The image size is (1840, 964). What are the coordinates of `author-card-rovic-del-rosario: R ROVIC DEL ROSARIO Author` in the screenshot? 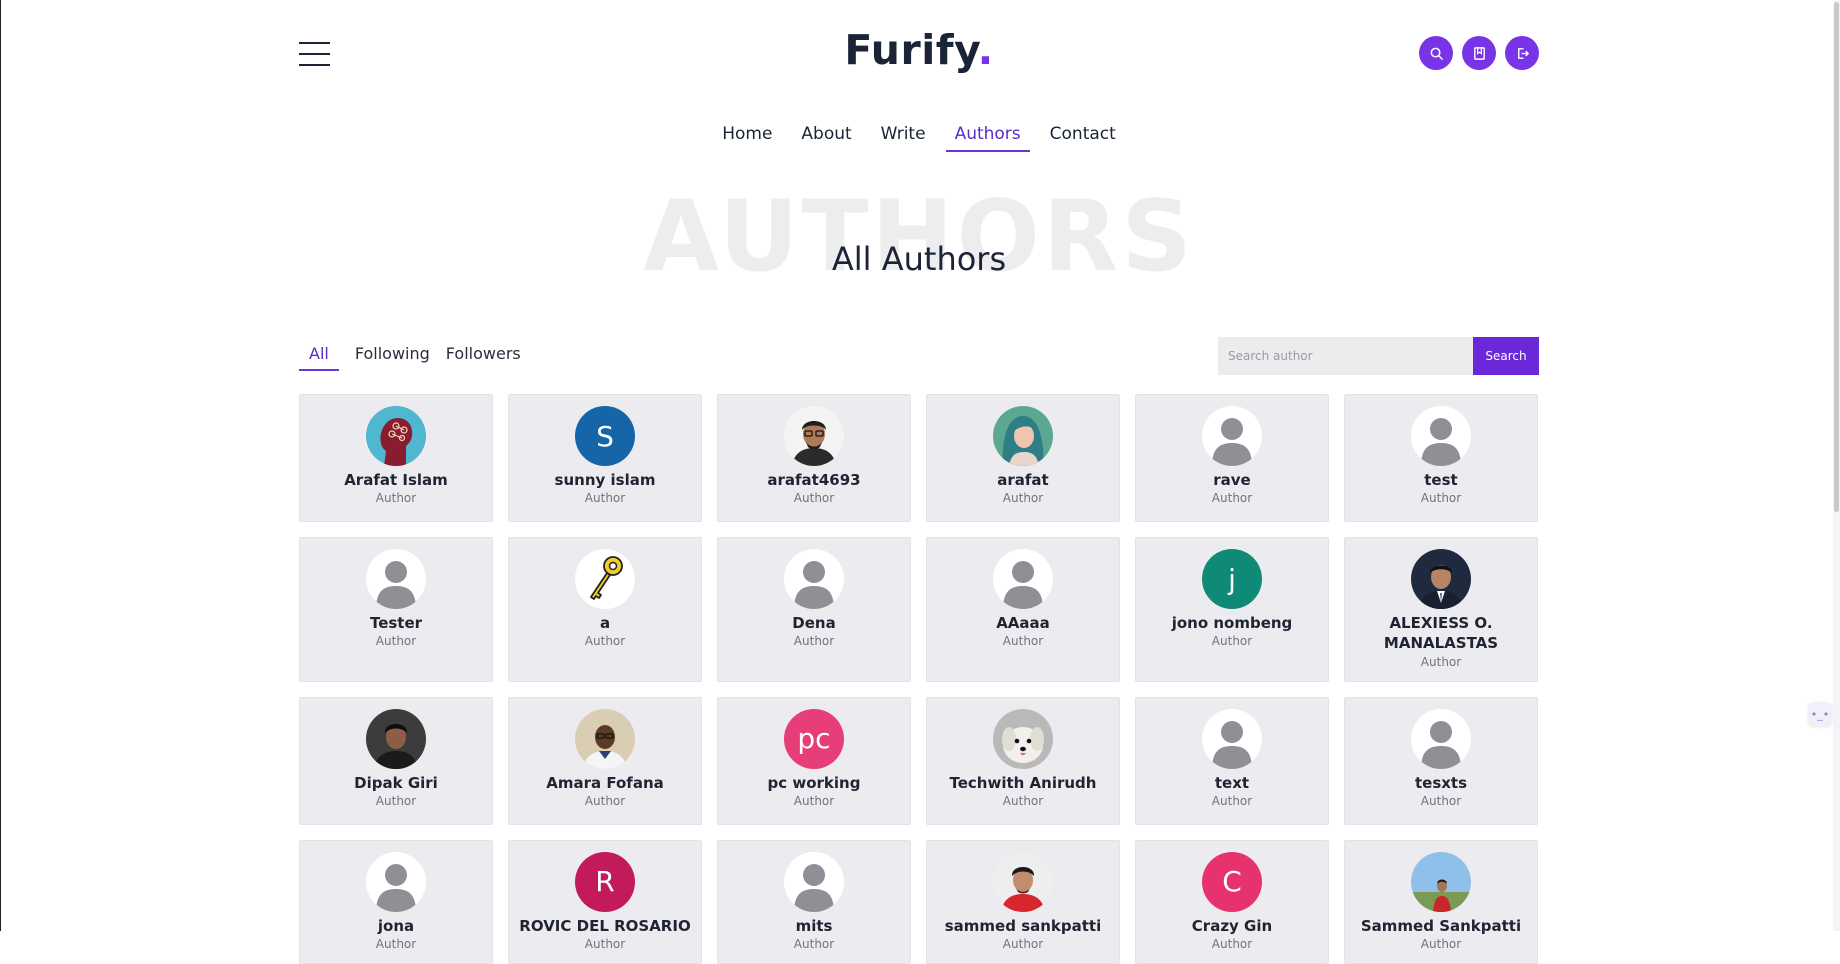 It's located at (605, 901).